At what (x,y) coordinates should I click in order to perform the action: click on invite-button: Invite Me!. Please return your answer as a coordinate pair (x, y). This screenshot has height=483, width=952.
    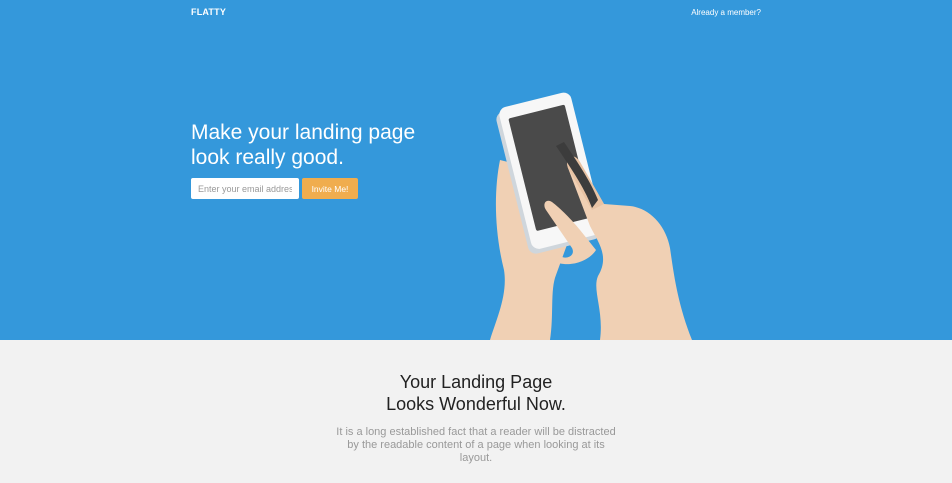
    Looking at the image, I should click on (330, 188).